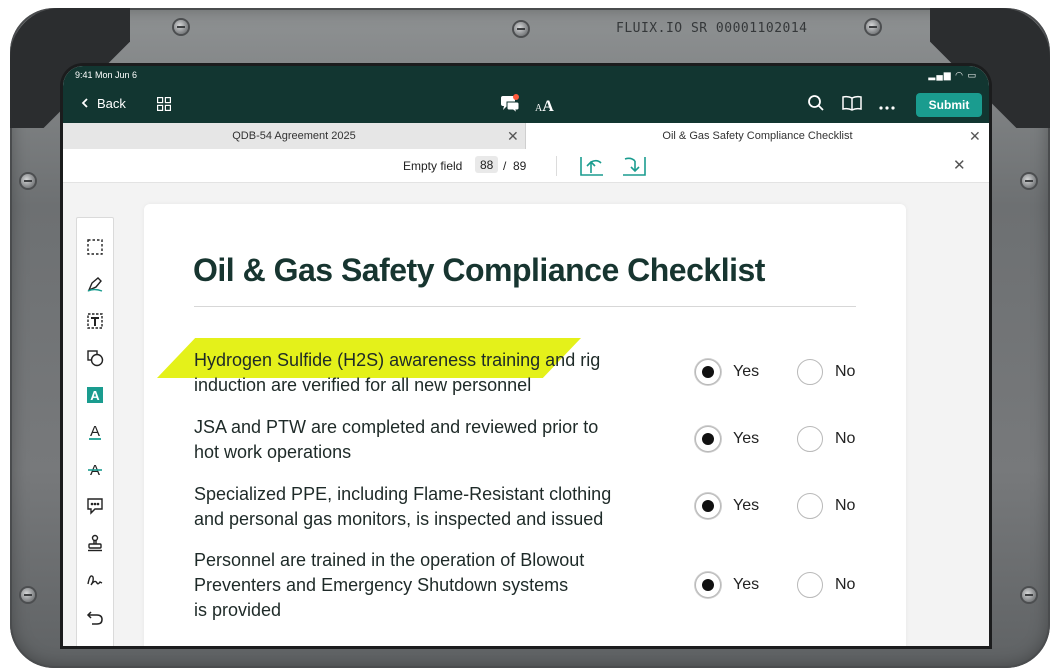 Image resolution: width=1060 pixels, height=668 pixels. What do you see at coordinates (164, 104) in the screenshot?
I see `grid-icon` at bounding box center [164, 104].